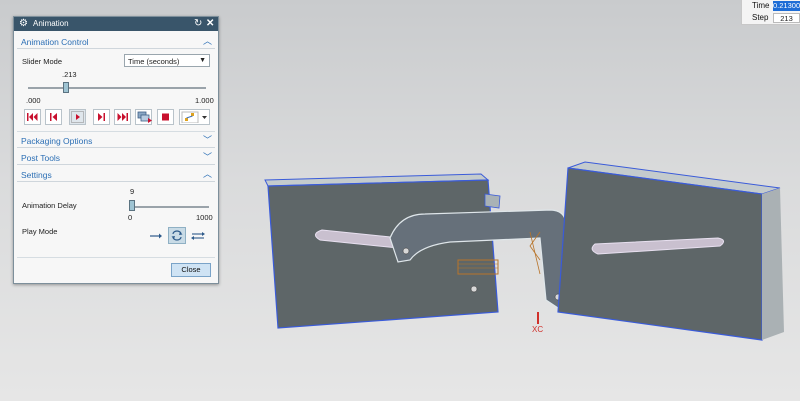 The width and height of the screenshot is (800, 401). I want to click on analysis-options-dropdown, so click(194, 117).